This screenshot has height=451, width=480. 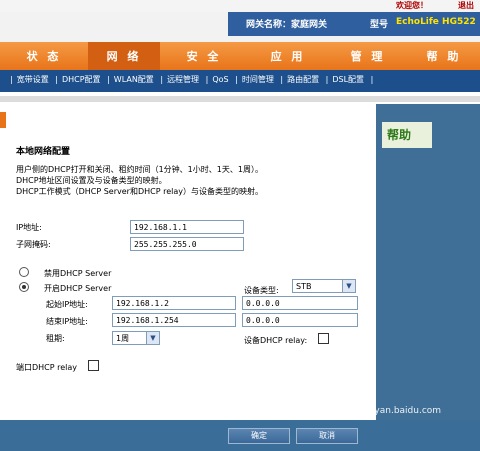 I want to click on section-title: 本地网络配置, so click(x=43, y=152).